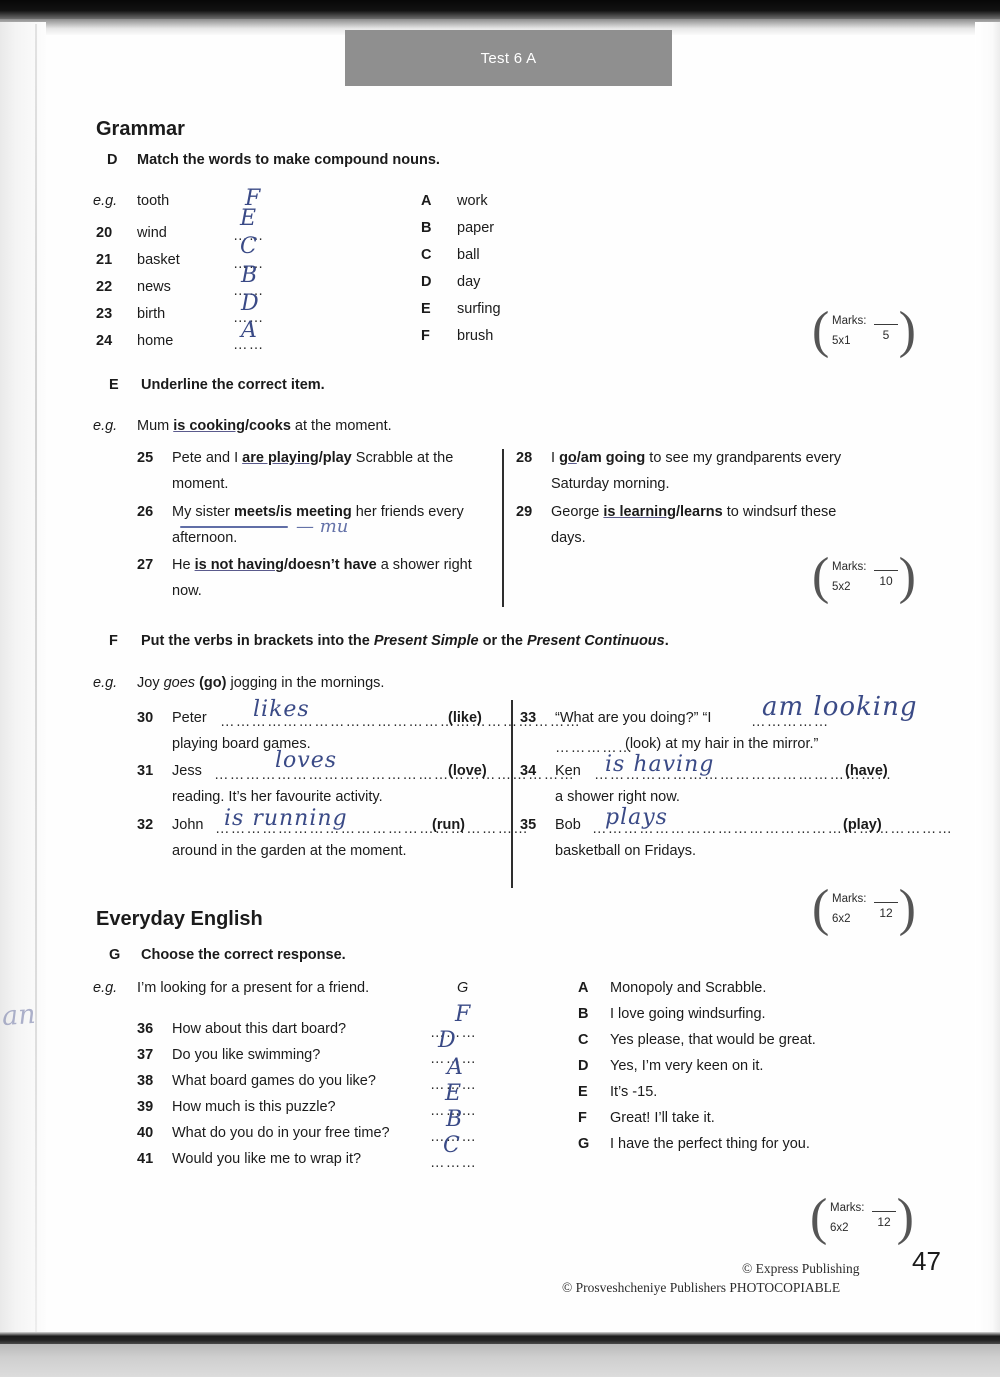 The width and height of the screenshot is (1000, 1377). What do you see at coordinates (274, 1081) in the screenshot?
I see `exercise-g-item-question: What board games do you like?` at bounding box center [274, 1081].